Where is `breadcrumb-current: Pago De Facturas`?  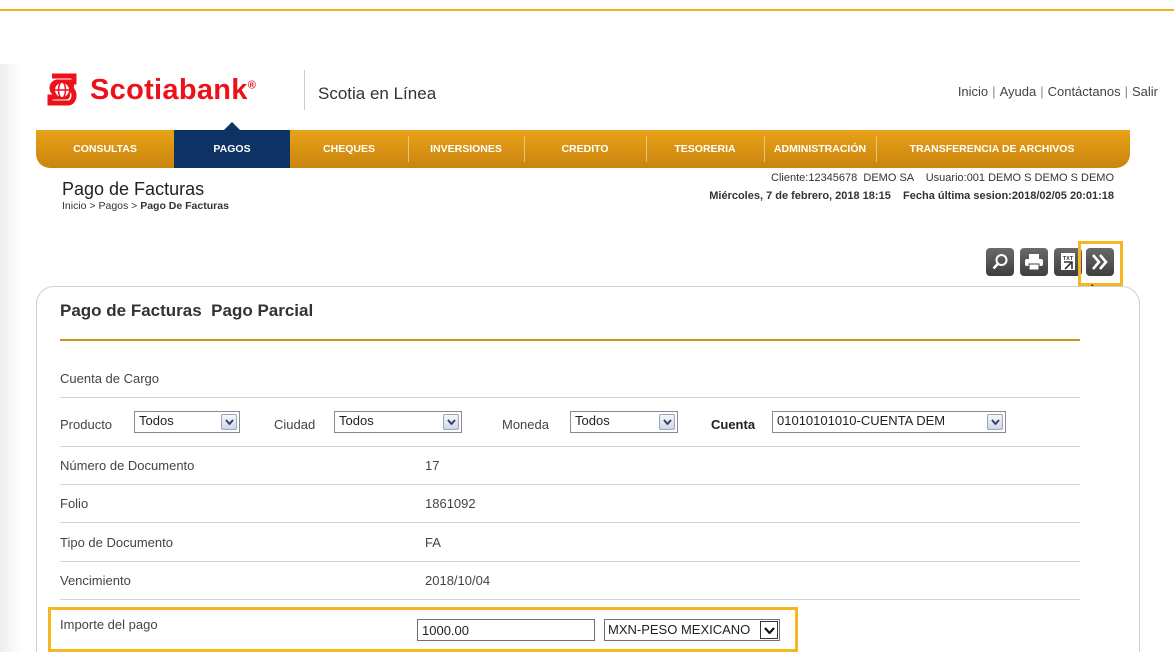 breadcrumb-current: Pago De Facturas is located at coordinates (184, 206).